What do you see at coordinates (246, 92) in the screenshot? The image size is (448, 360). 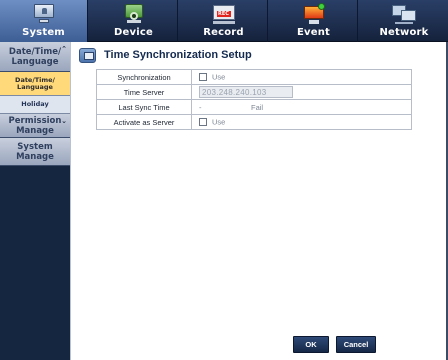 I see `time-server-input: 203.248.240.103` at bounding box center [246, 92].